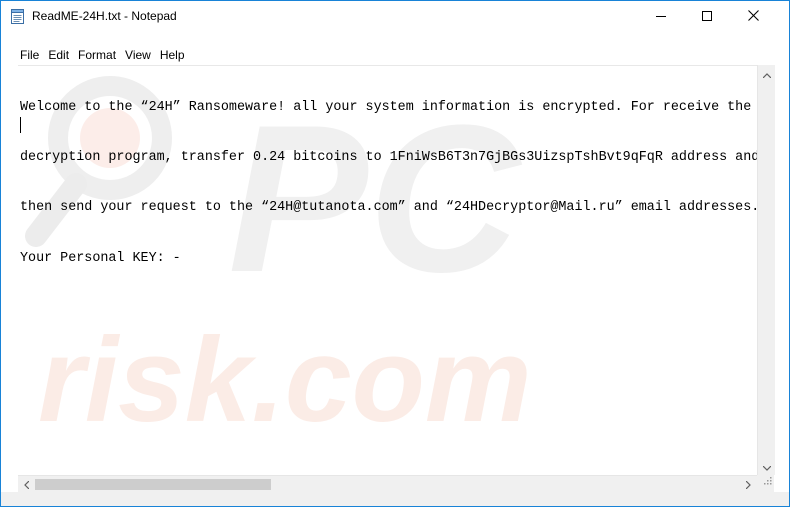  I want to click on text-caret, so click(20, 125).